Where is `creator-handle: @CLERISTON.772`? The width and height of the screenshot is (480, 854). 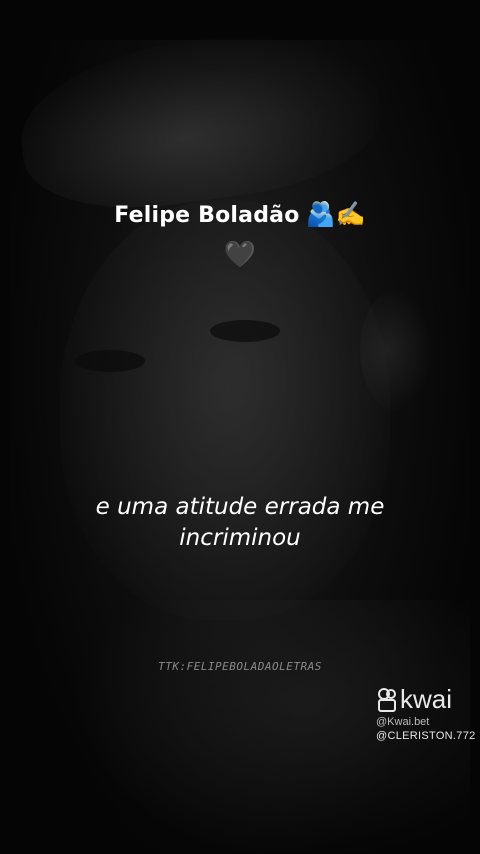
creator-handle: @CLERISTON.772 is located at coordinates (426, 736).